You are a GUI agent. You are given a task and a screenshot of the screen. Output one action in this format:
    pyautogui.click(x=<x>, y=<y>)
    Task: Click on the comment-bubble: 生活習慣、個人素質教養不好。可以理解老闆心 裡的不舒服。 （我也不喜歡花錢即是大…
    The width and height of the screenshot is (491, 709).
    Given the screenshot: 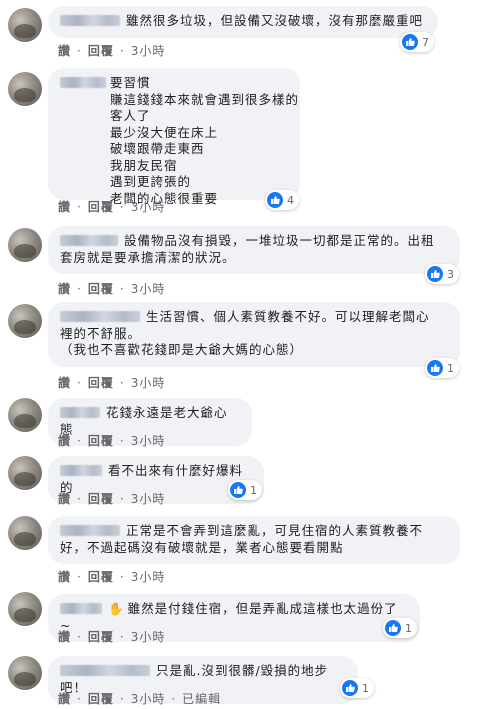 What is the action you would take?
    pyautogui.click(x=254, y=334)
    